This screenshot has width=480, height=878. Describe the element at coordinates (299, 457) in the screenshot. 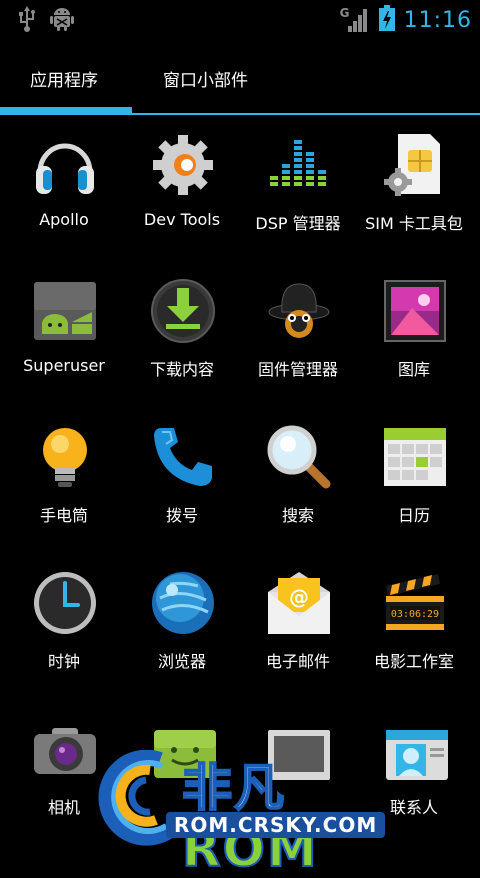

I see `magnifier-icon` at that location.